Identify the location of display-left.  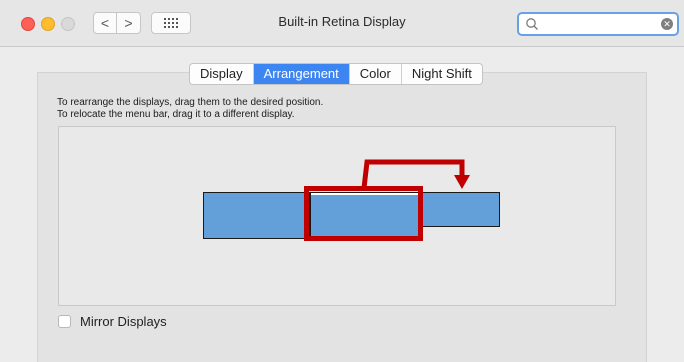
(256, 215).